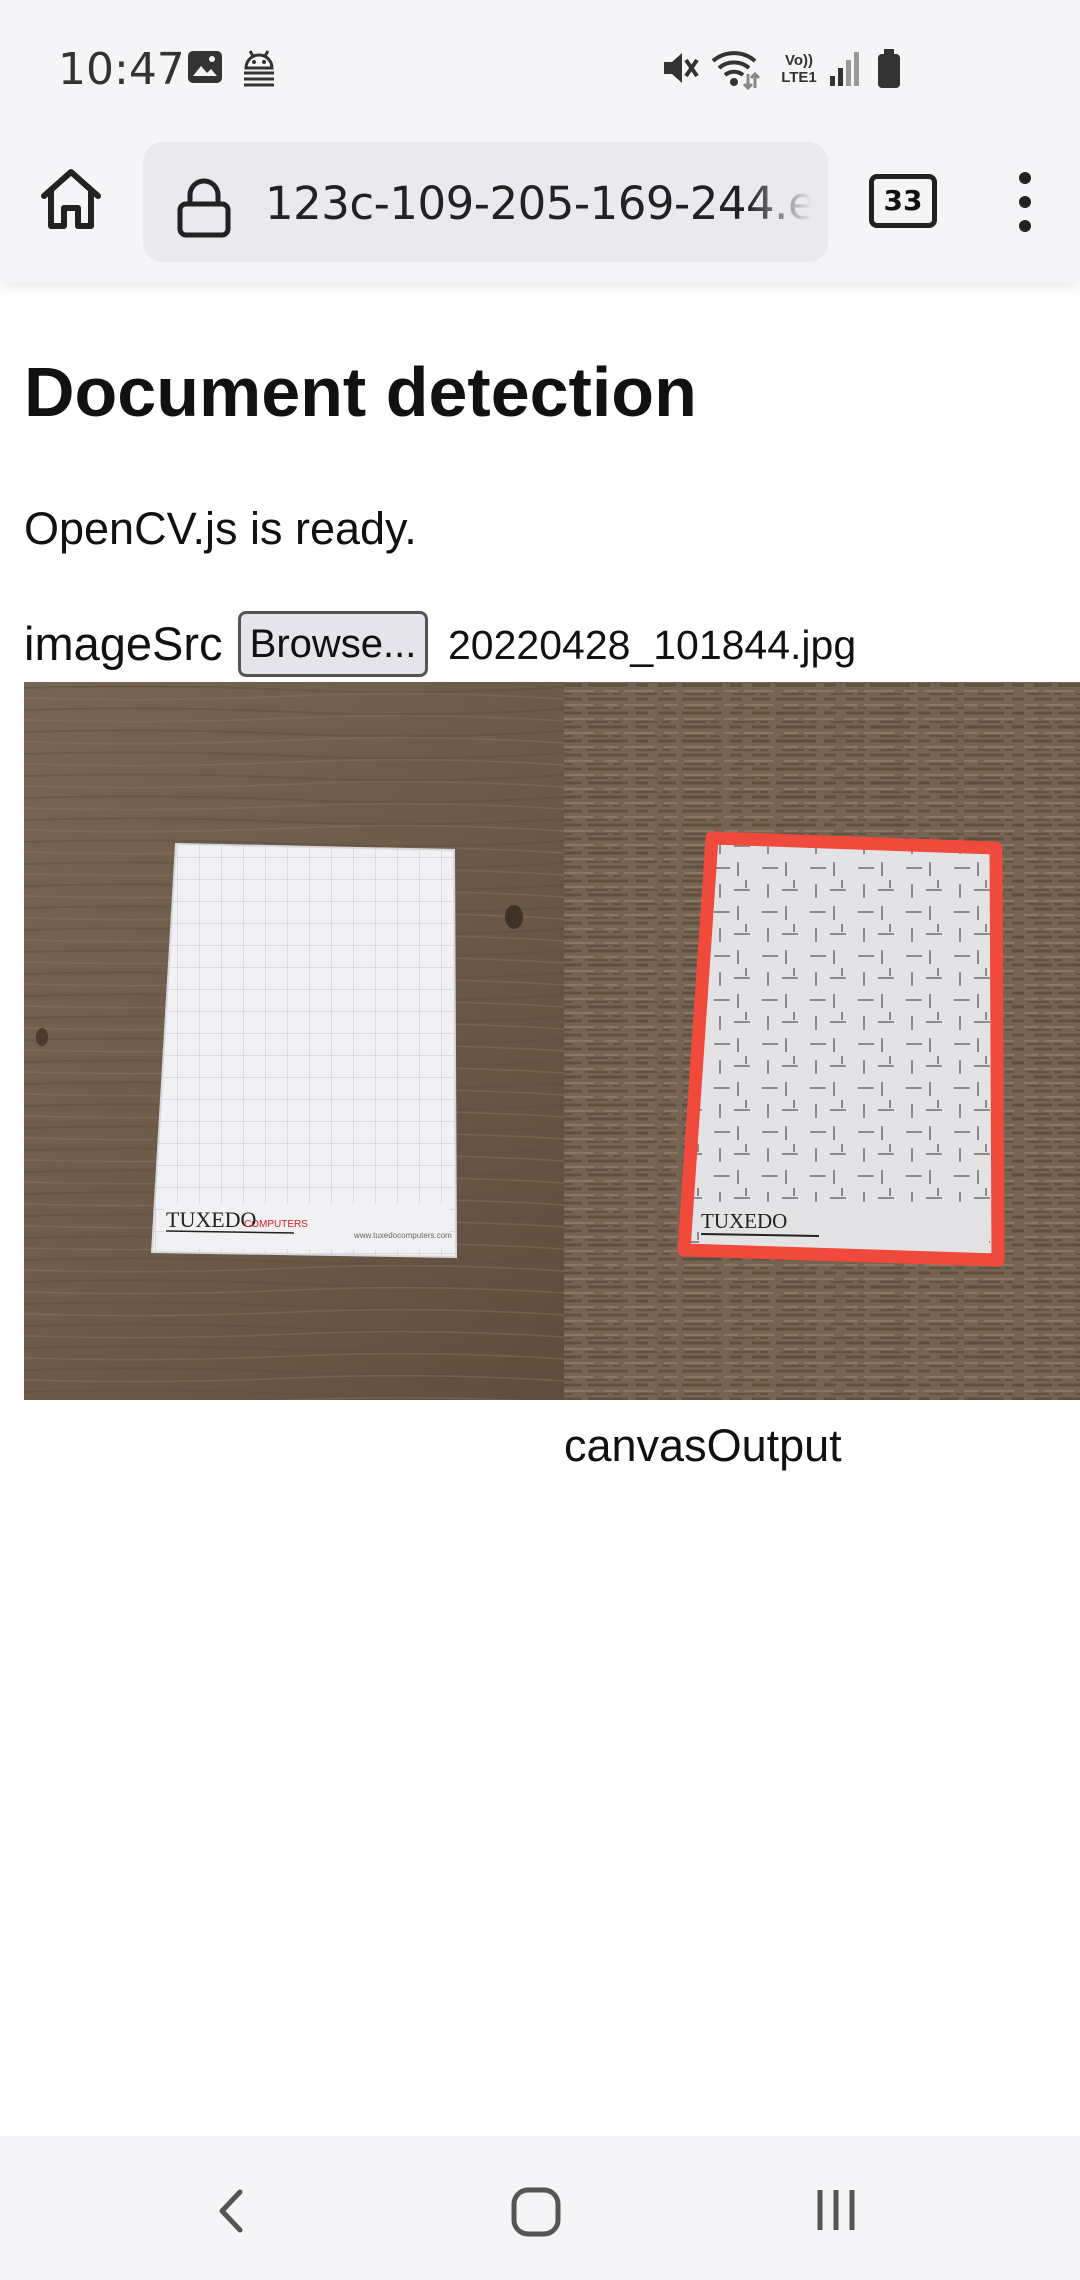 The width and height of the screenshot is (1080, 2280). What do you see at coordinates (744, 1221) in the screenshot?
I see `svg-text: TUXEDO` at bounding box center [744, 1221].